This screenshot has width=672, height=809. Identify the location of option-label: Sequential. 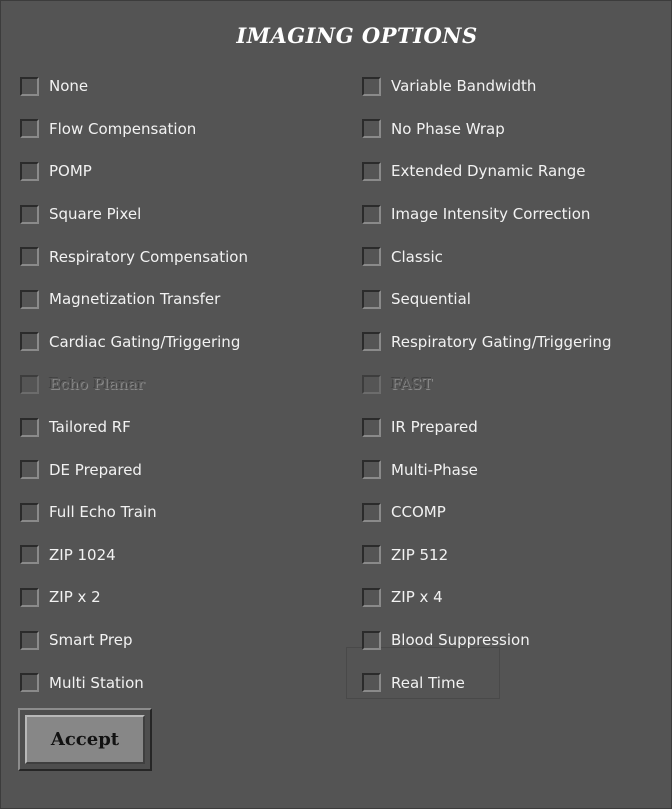
(431, 299).